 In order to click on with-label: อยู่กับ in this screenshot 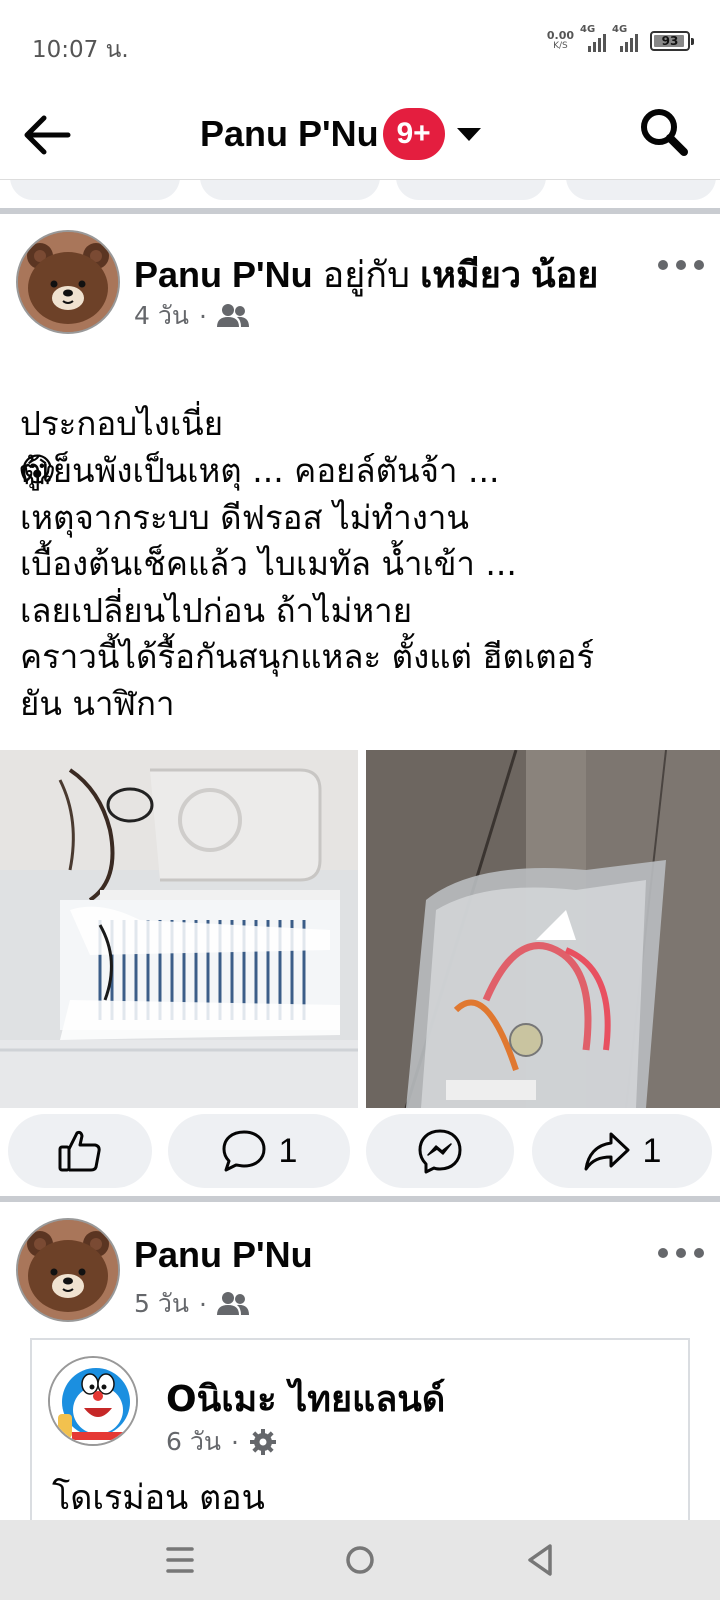, I will do `click(366, 274)`.